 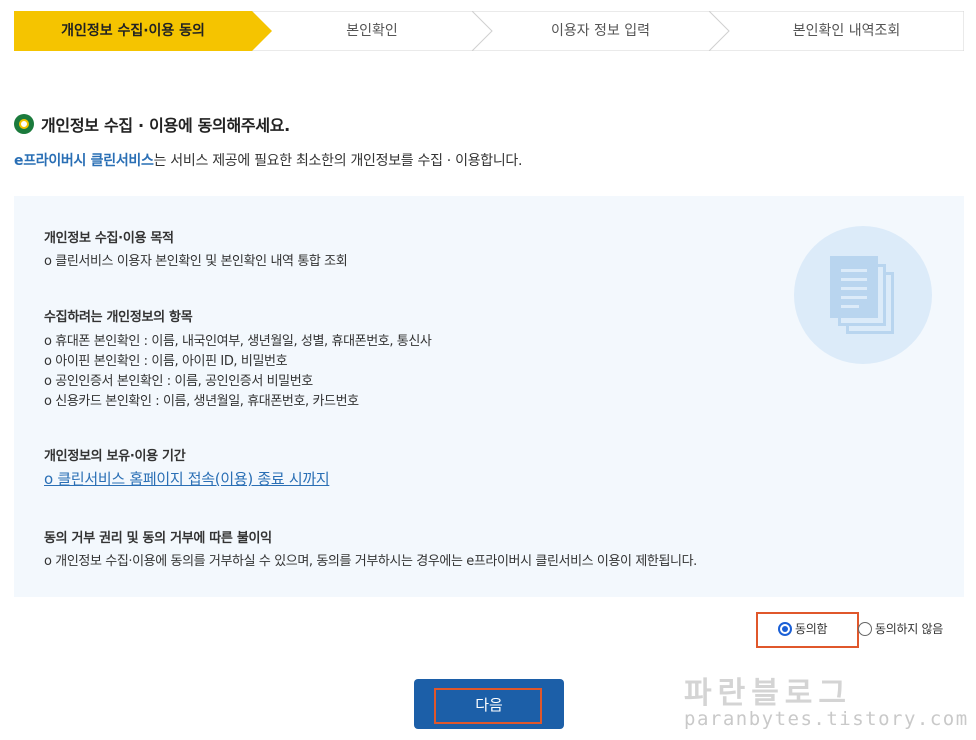 I want to click on brand-name: e프라이버시 클린서비스, so click(x=84, y=161).